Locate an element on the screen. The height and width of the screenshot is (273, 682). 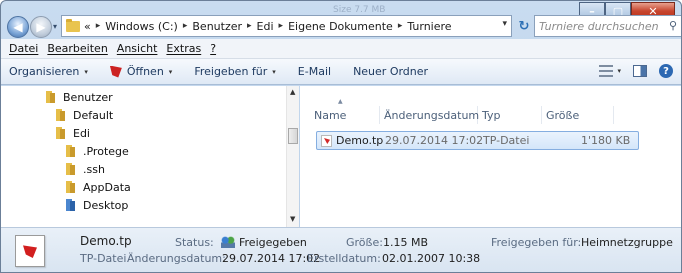
toolbar-right: ▾ ? is located at coordinates (636, 71).